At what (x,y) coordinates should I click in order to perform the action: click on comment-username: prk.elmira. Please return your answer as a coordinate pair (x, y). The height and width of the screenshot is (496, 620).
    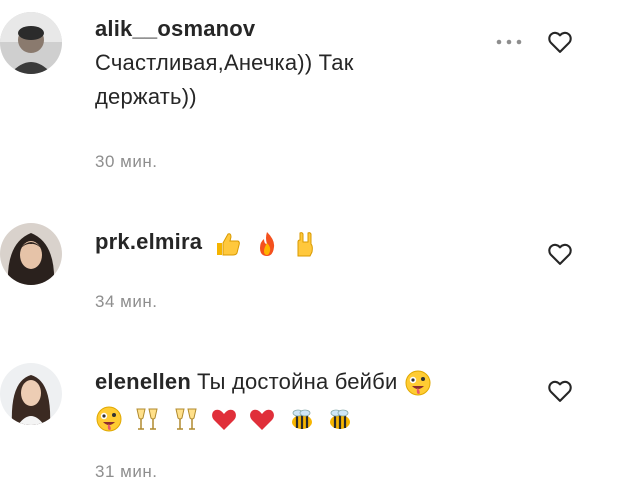
    Looking at the image, I should click on (148, 241).